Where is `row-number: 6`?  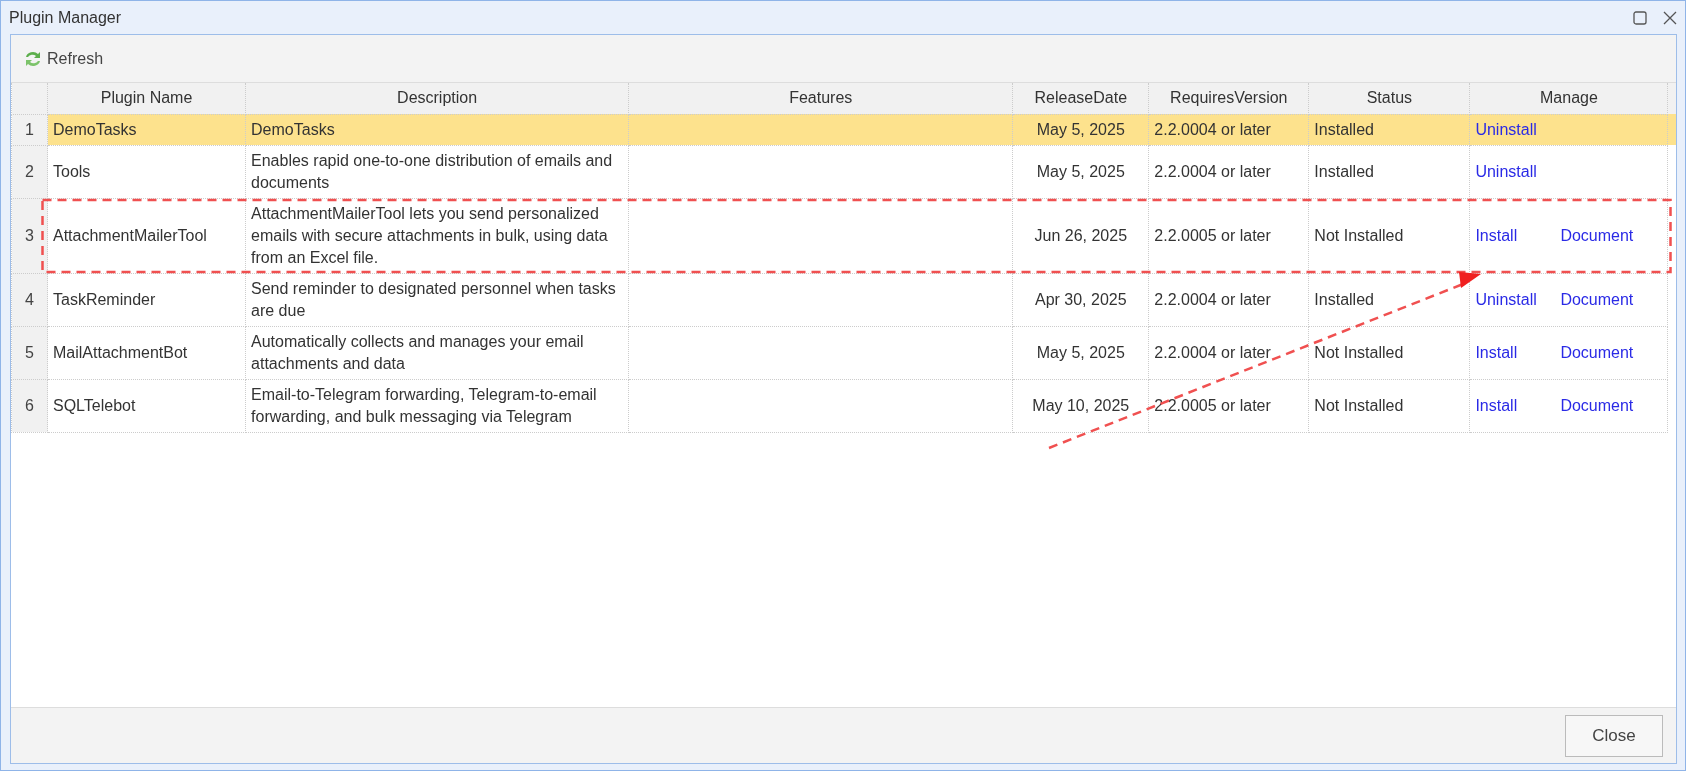 row-number: 6 is located at coordinates (29, 405).